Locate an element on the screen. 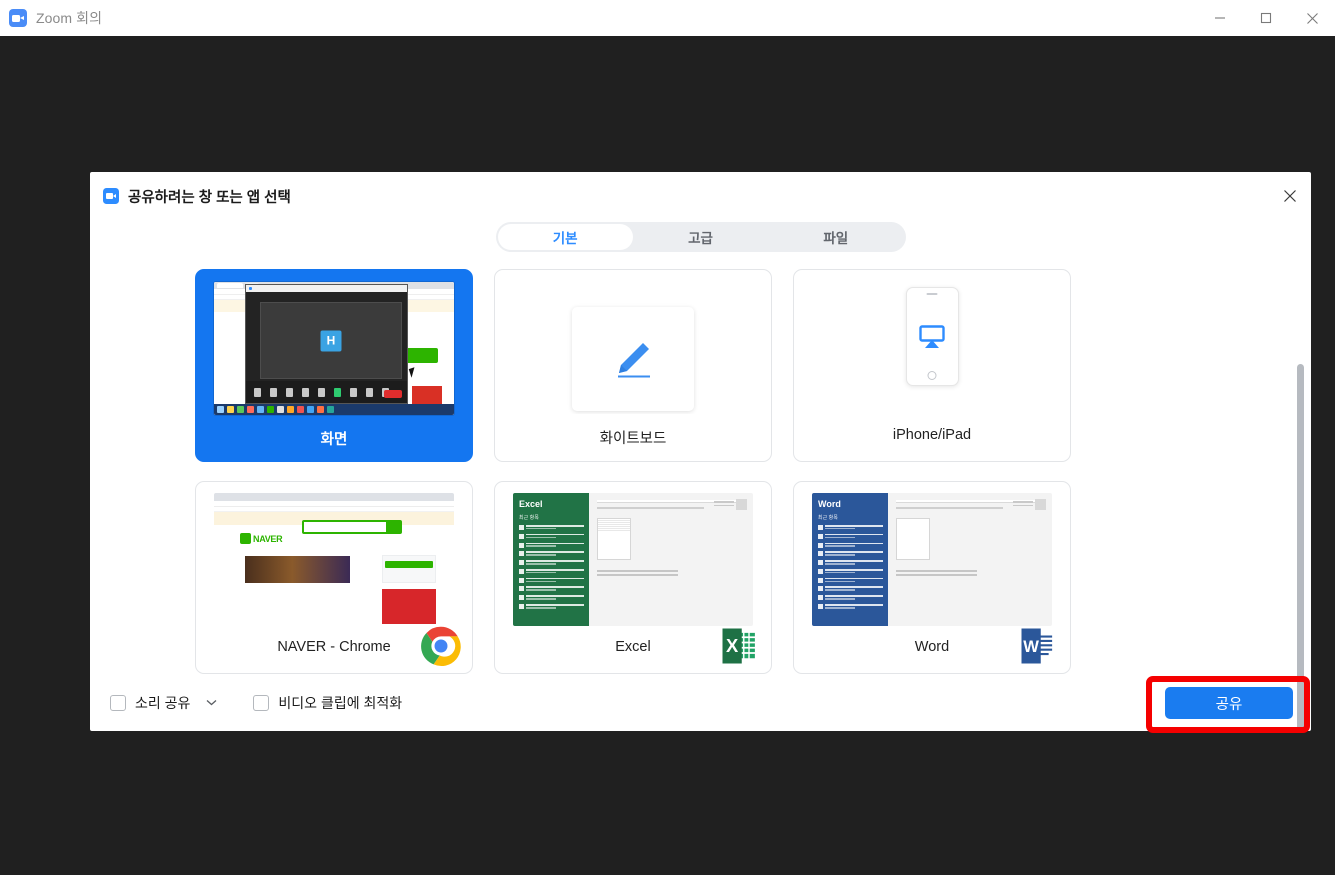 Image resolution: width=1335 pixels, height=875 pixels. share-card-naver-chrome: NAVER NAVER - Chrome is located at coordinates (334, 577).